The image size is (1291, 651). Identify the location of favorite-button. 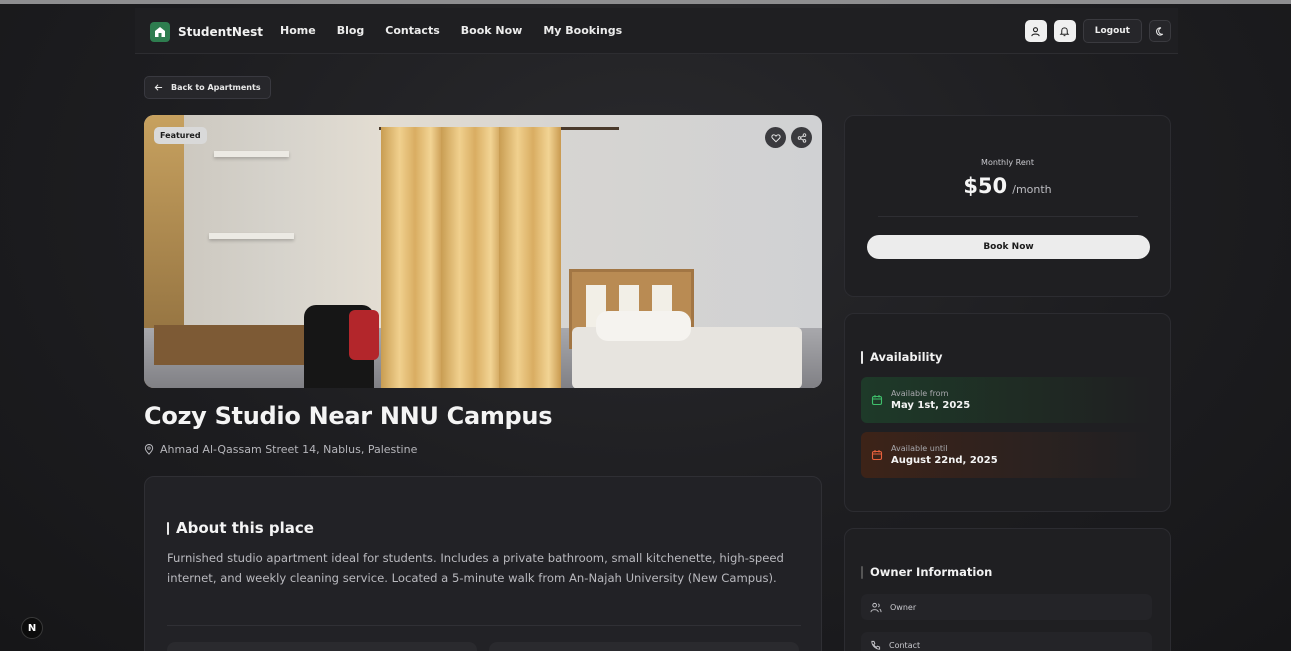
(775, 137).